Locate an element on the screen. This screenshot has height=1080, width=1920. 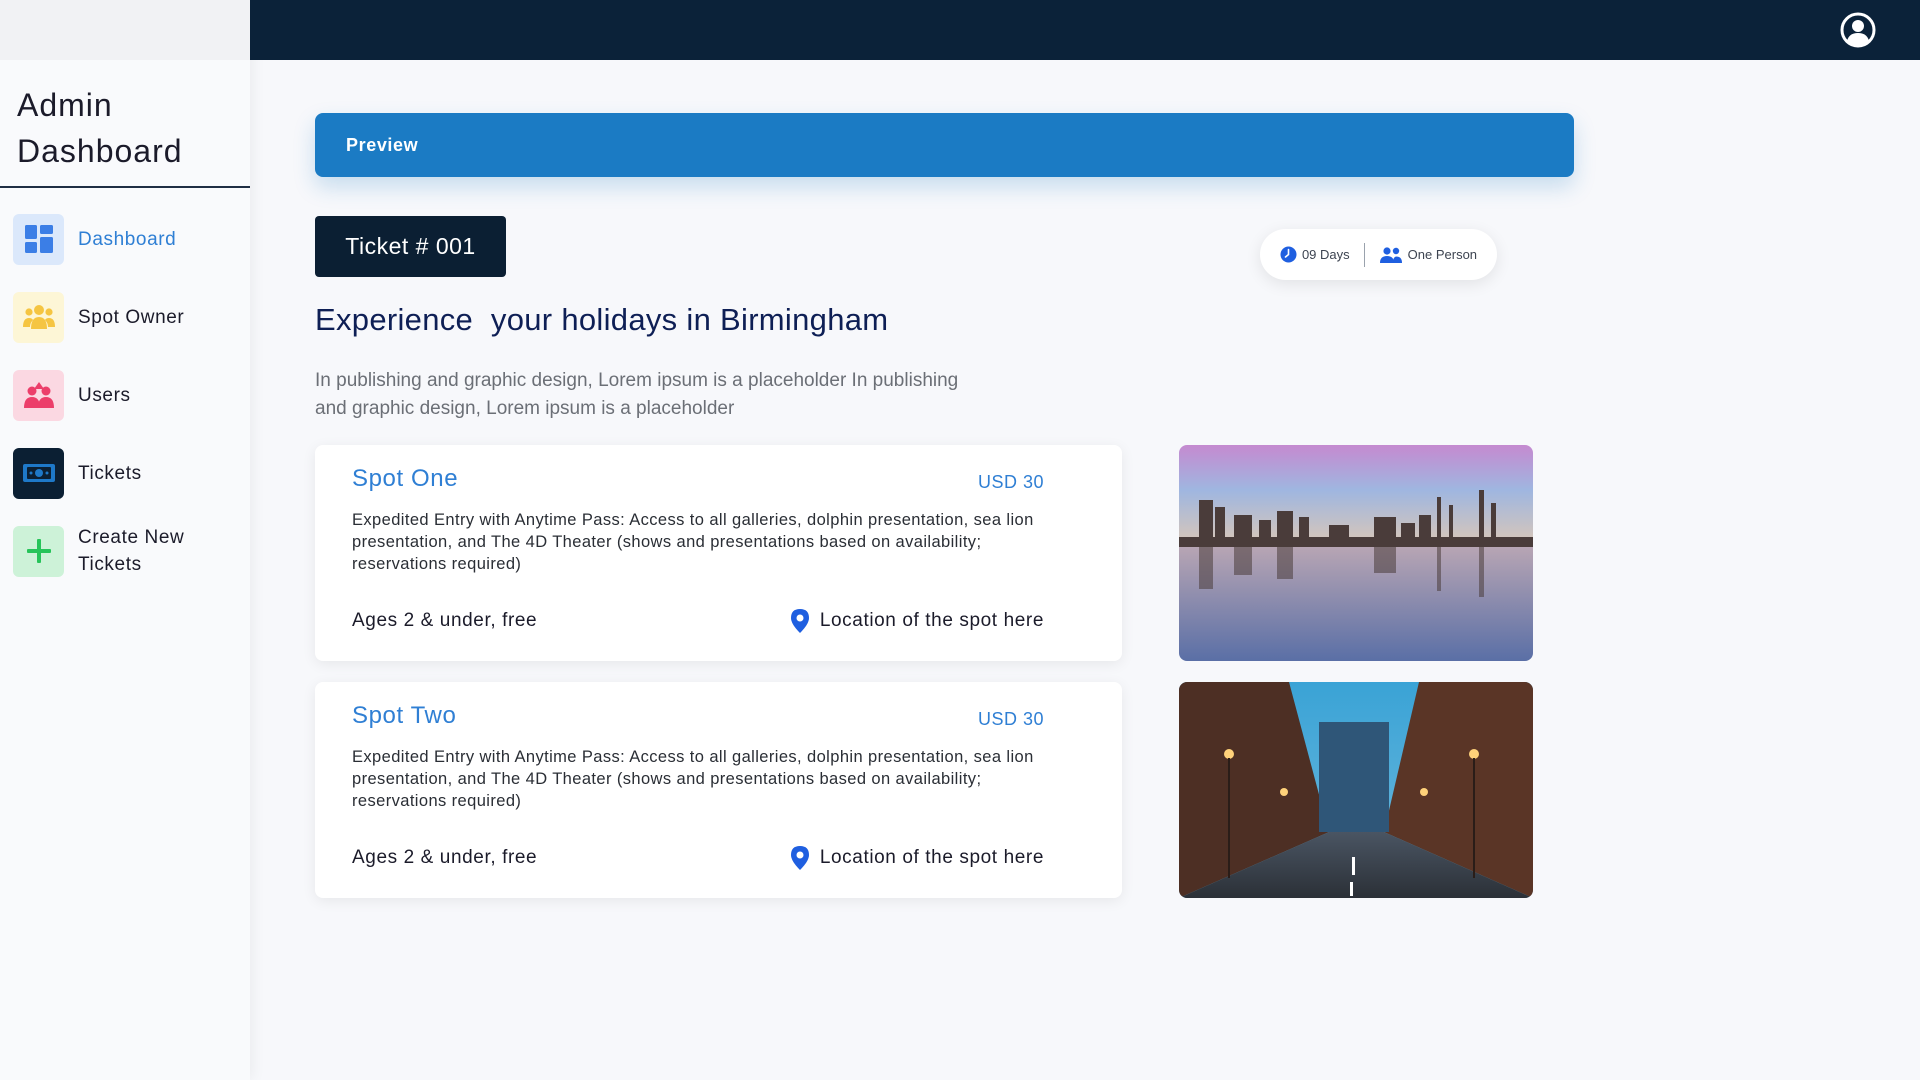
sidebar-item-label: Users is located at coordinates (104, 395).